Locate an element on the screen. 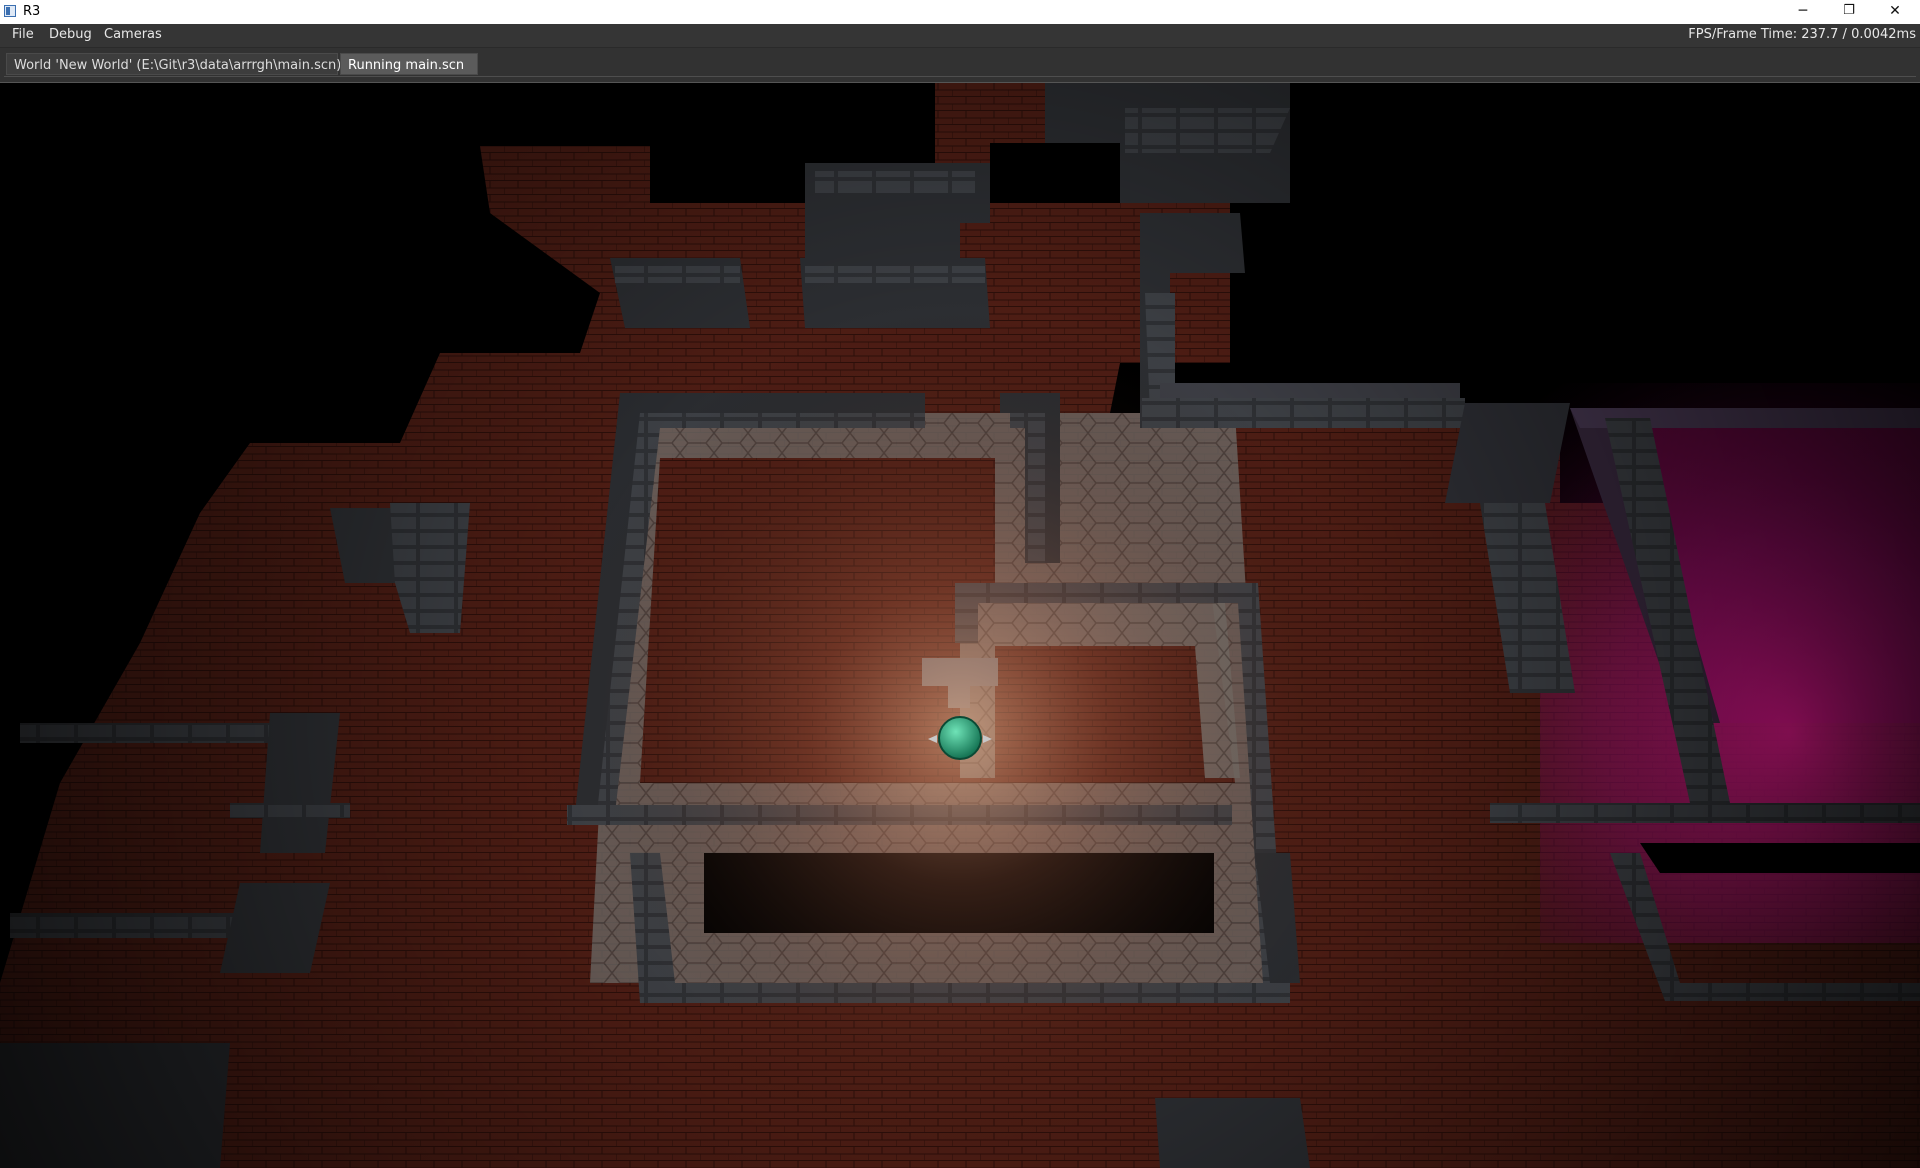 Image resolution: width=1920 pixels, height=1168 pixels. menu-file: File is located at coordinates (23, 34).